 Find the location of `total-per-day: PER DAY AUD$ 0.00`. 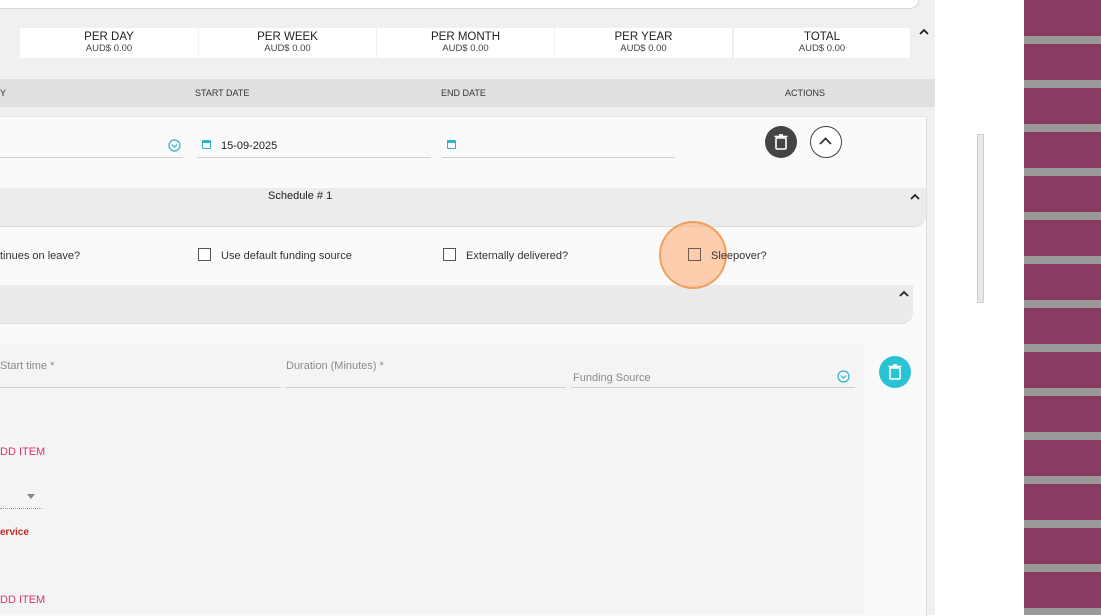

total-per-day: PER DAY AUD$ 0.00 is located at coordinates (109, 43).